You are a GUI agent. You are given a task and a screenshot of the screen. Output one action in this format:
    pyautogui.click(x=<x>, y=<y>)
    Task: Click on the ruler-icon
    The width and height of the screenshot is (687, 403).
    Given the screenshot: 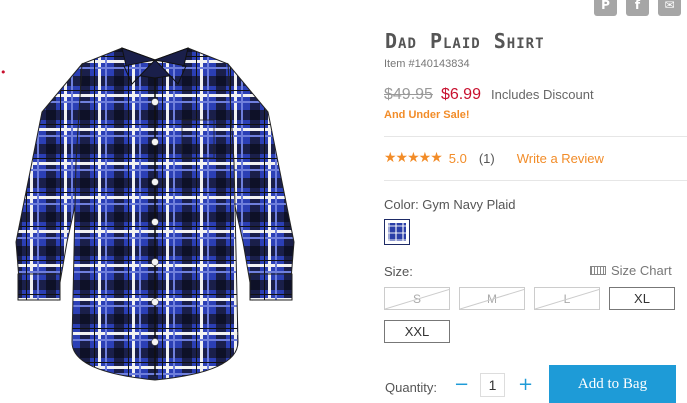 What is the action you would take?
    pyautogui.click(x=598, y=270)
    